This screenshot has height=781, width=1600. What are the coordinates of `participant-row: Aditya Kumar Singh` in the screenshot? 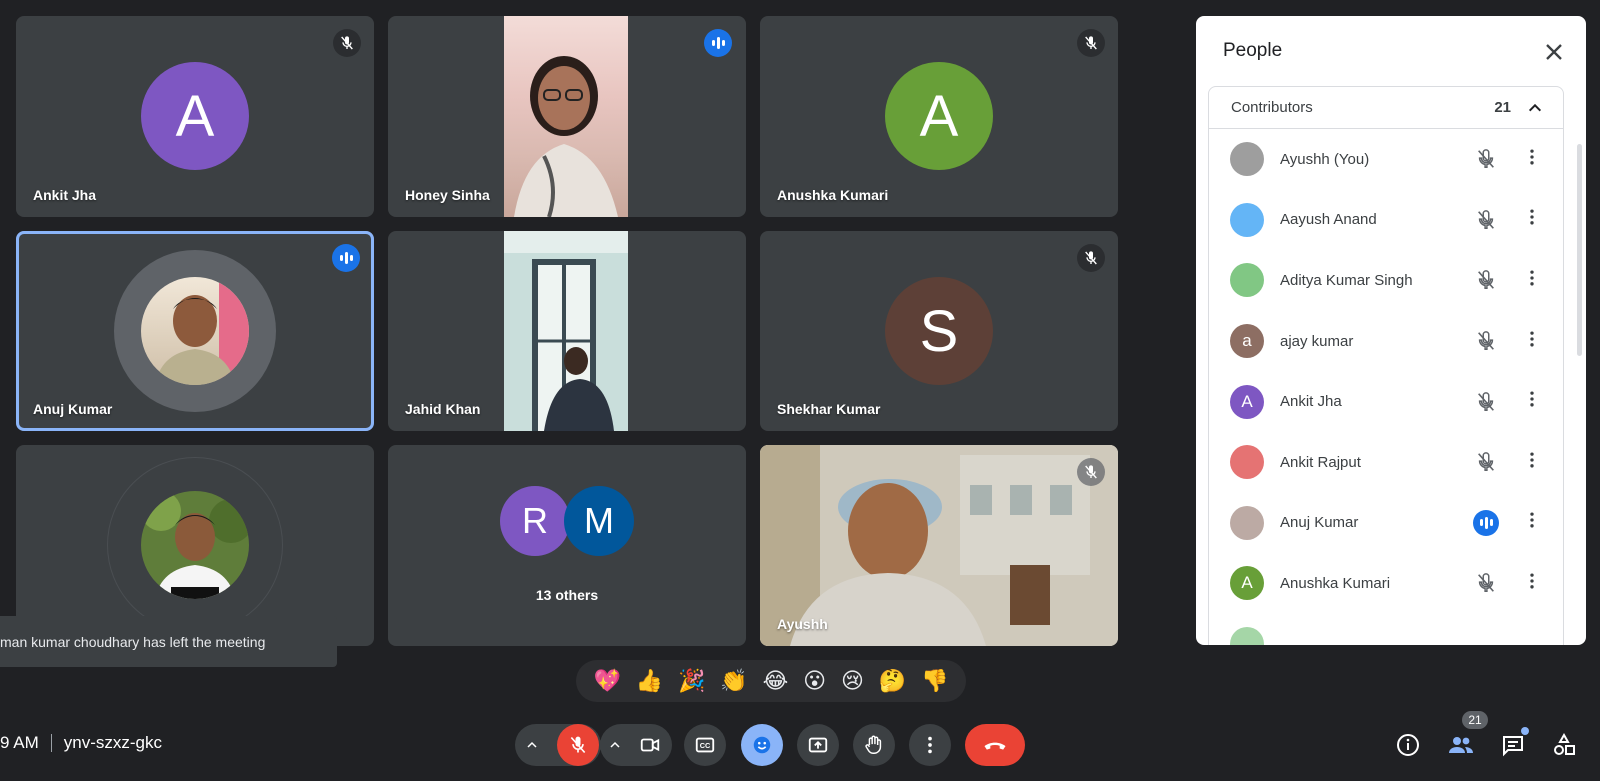 It's located at (1386, 280).